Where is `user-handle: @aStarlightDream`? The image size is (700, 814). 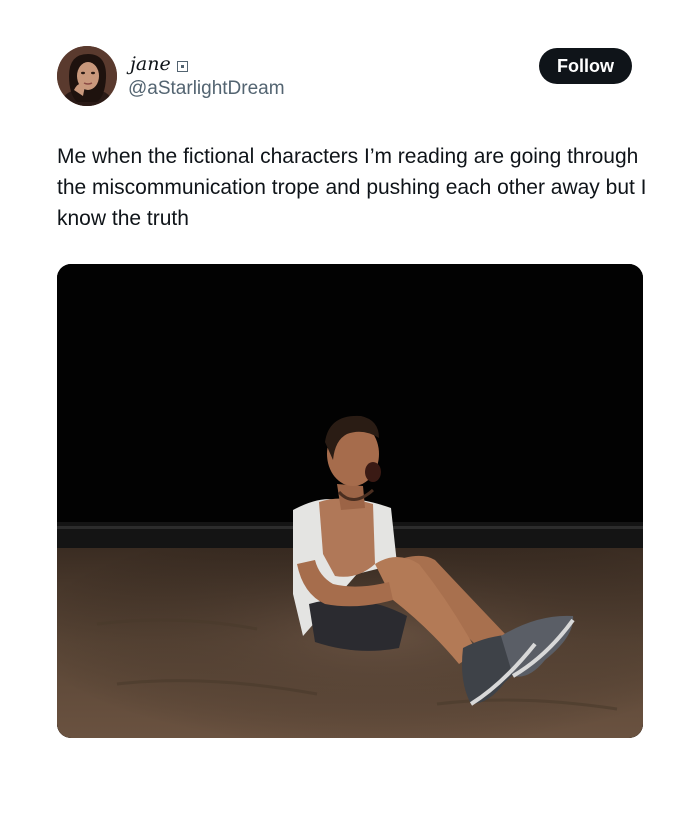
user-handle: @aStarlightDream is located at coordinates (206, 89).